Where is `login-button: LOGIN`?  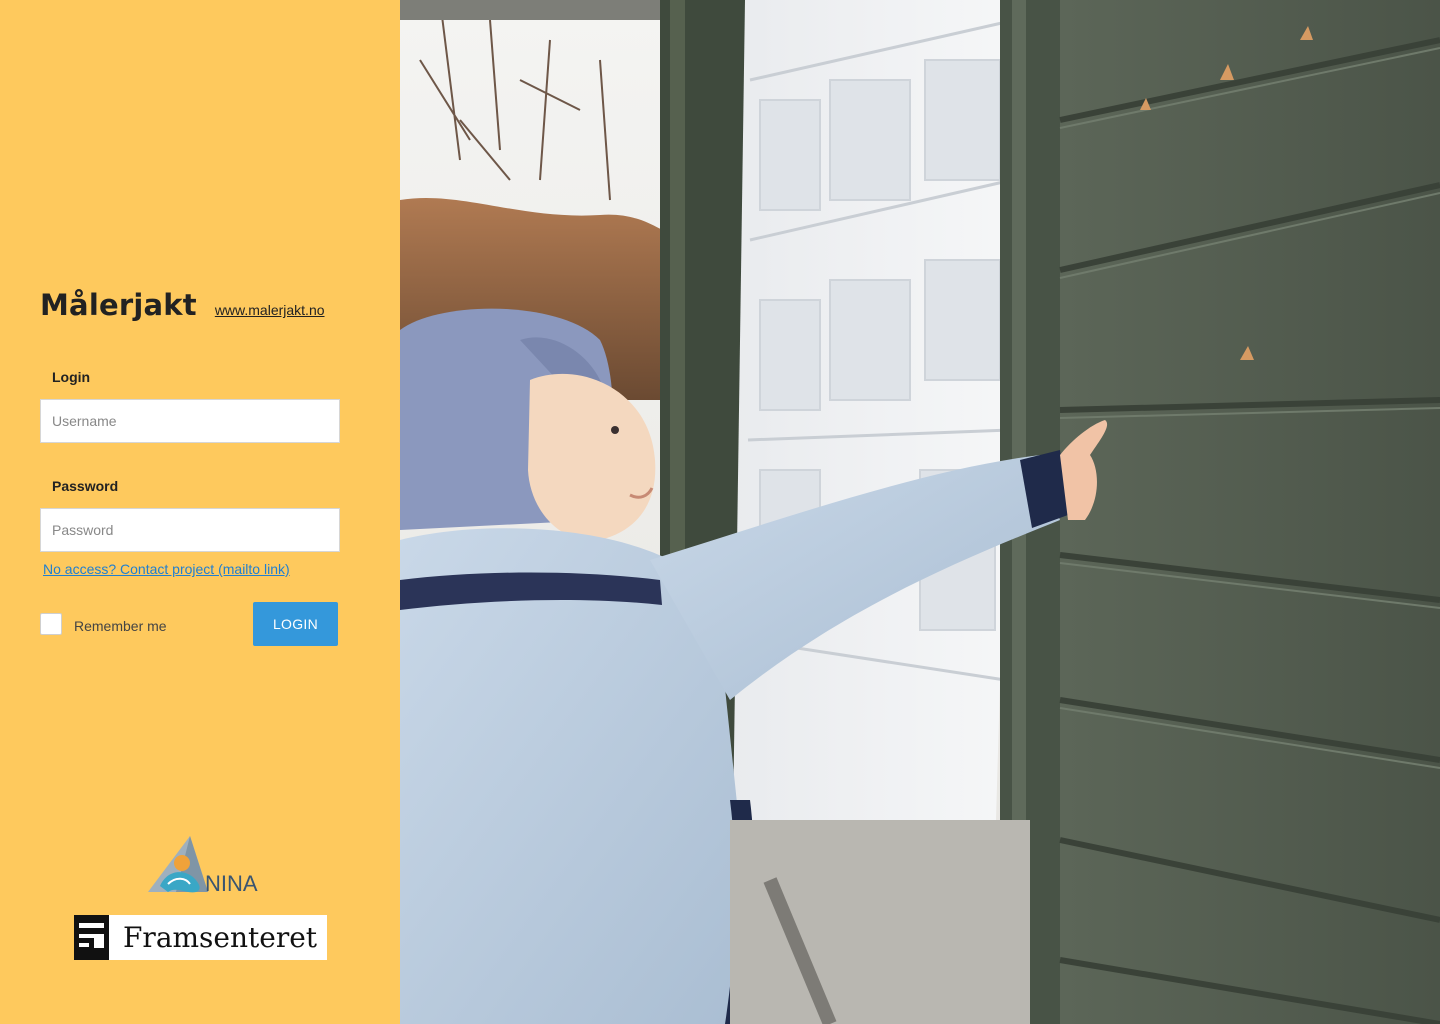 login-button: LOGIN is located at coordinates (295, 624).